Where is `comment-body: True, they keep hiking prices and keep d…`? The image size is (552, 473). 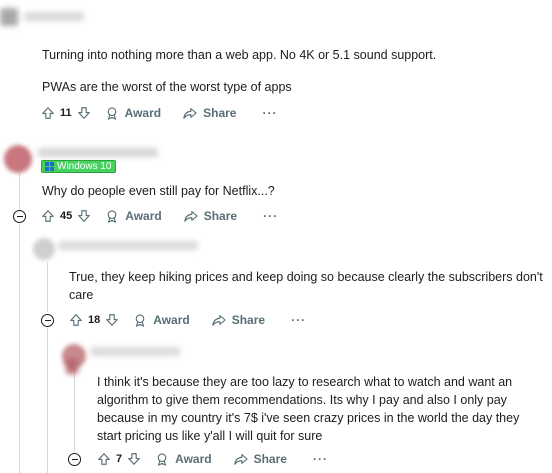
comment-body: True, they keep hiking prices and keep d… is located at coordinates (306, 286).